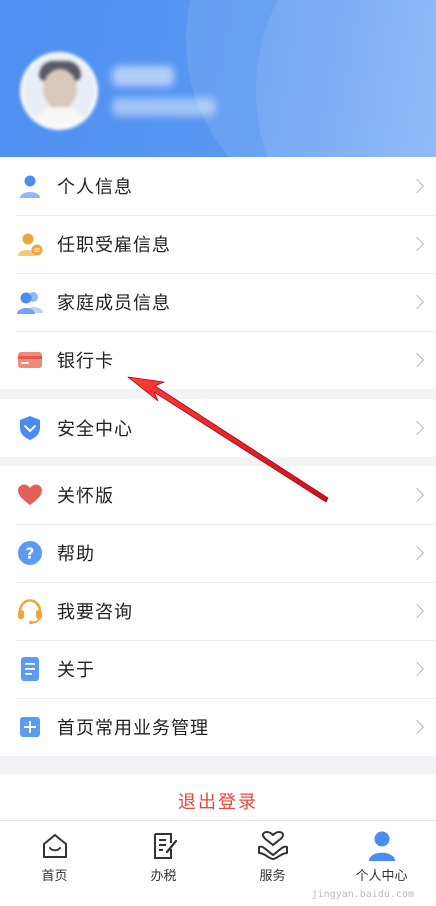  I want to click on menu-item-consult: 我要咨询, so click(218, 611).